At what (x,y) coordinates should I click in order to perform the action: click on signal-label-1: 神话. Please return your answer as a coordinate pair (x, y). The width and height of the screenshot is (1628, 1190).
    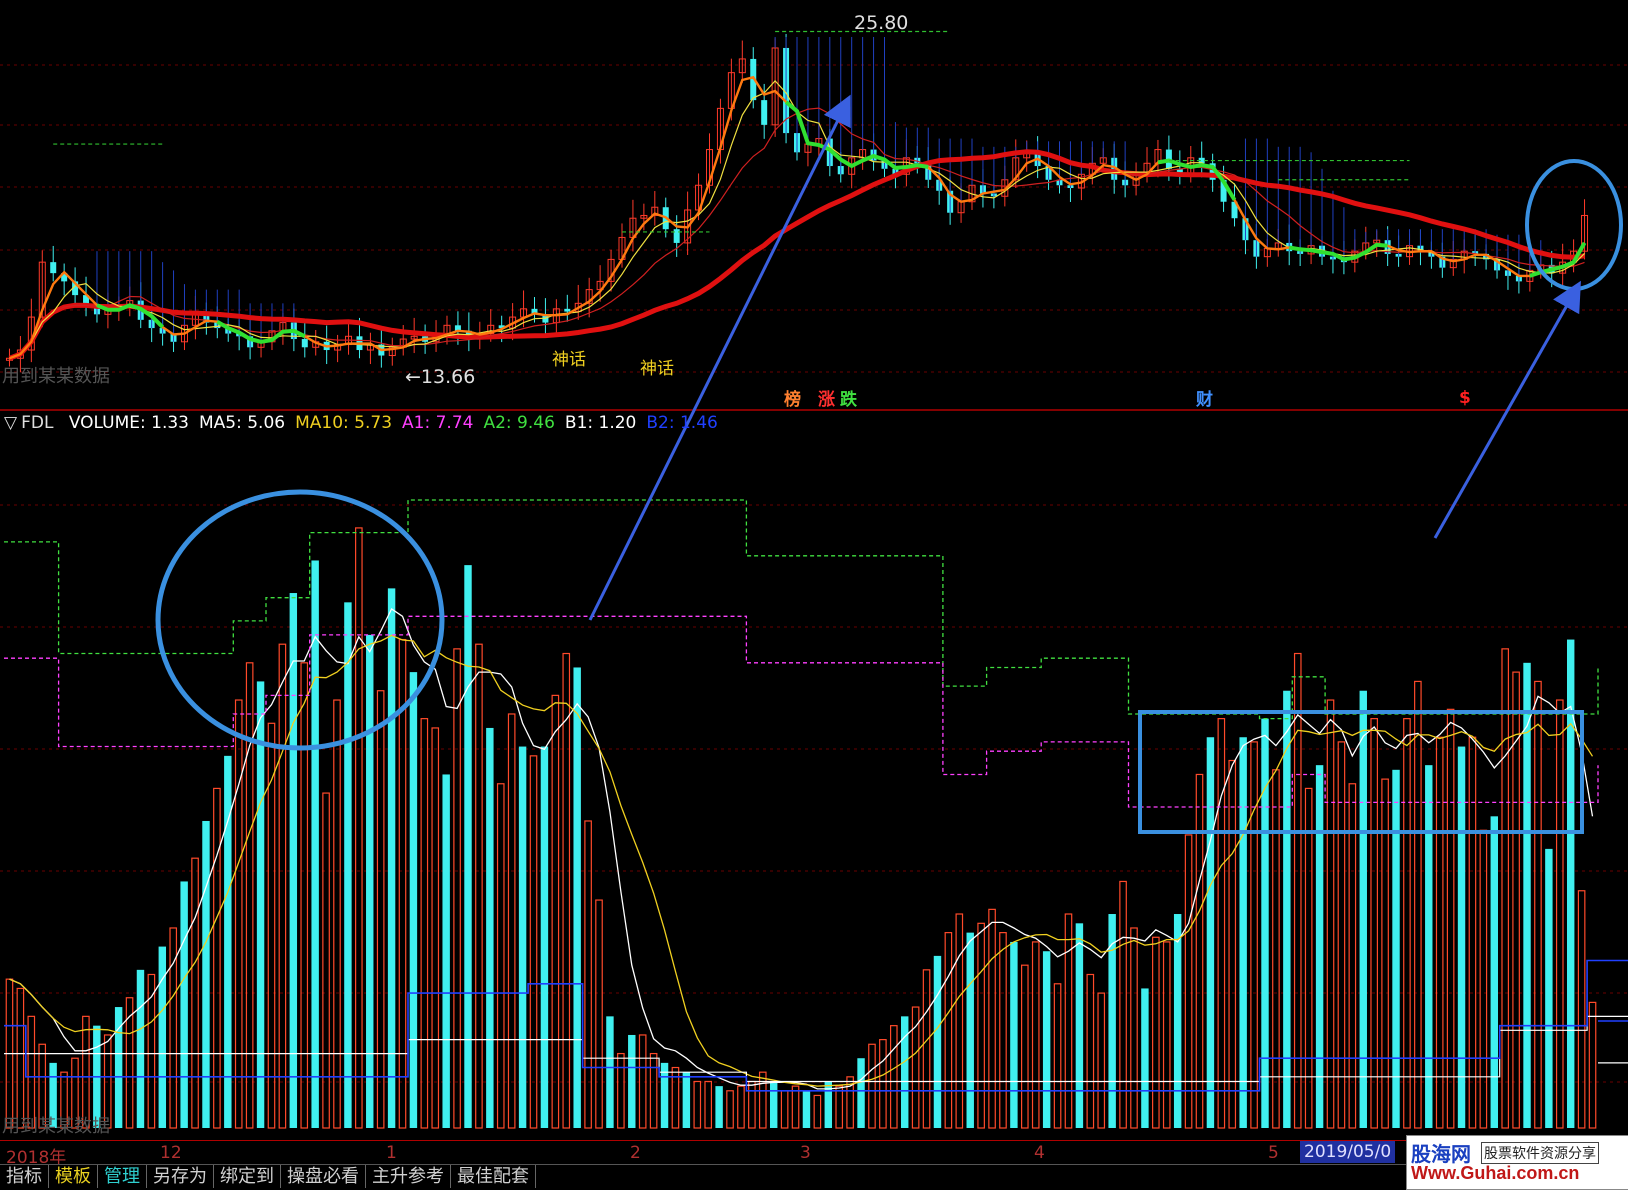
    Looking at the image, I should click on (569, 360).